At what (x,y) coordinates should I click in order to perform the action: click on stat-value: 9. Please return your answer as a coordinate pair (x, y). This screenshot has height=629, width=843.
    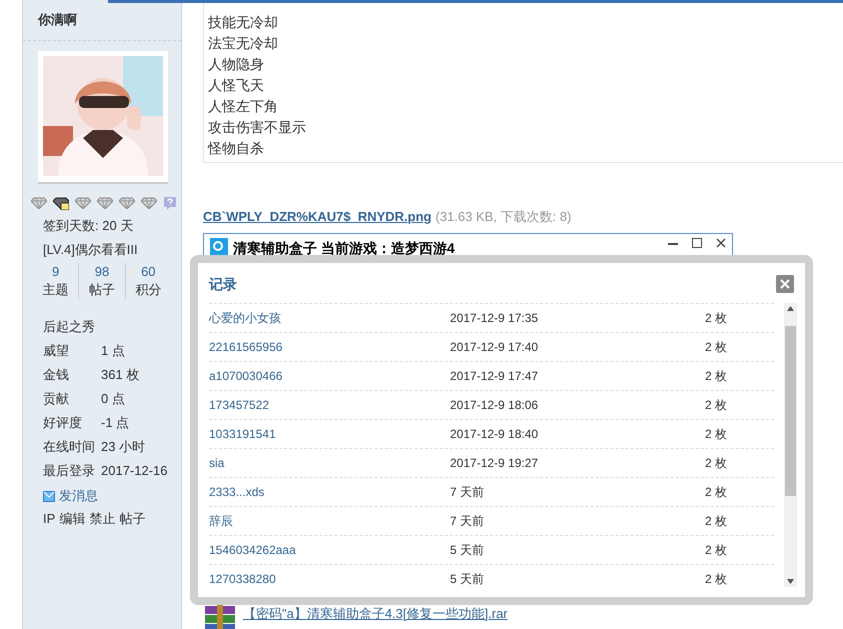
    Looking at the image, I should click on (56, 272).